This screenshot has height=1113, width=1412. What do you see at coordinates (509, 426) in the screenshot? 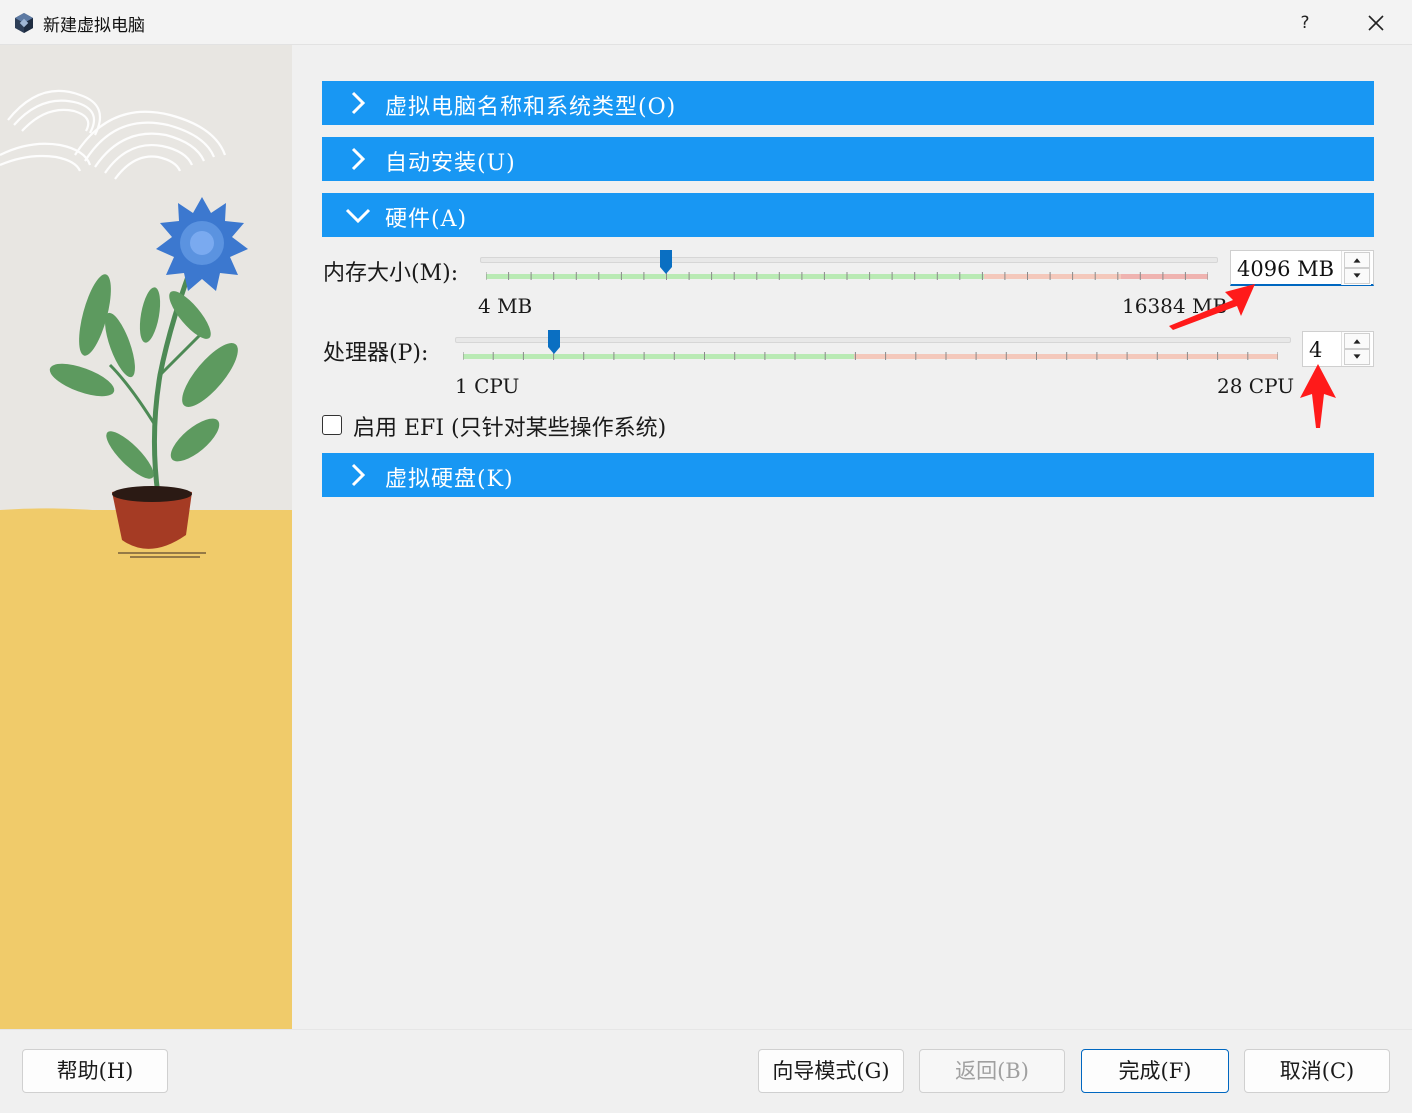
I see `efi-checkbox-label: 启用 EFI (只针对某些操作系统)` at bounding box center [509, 426].